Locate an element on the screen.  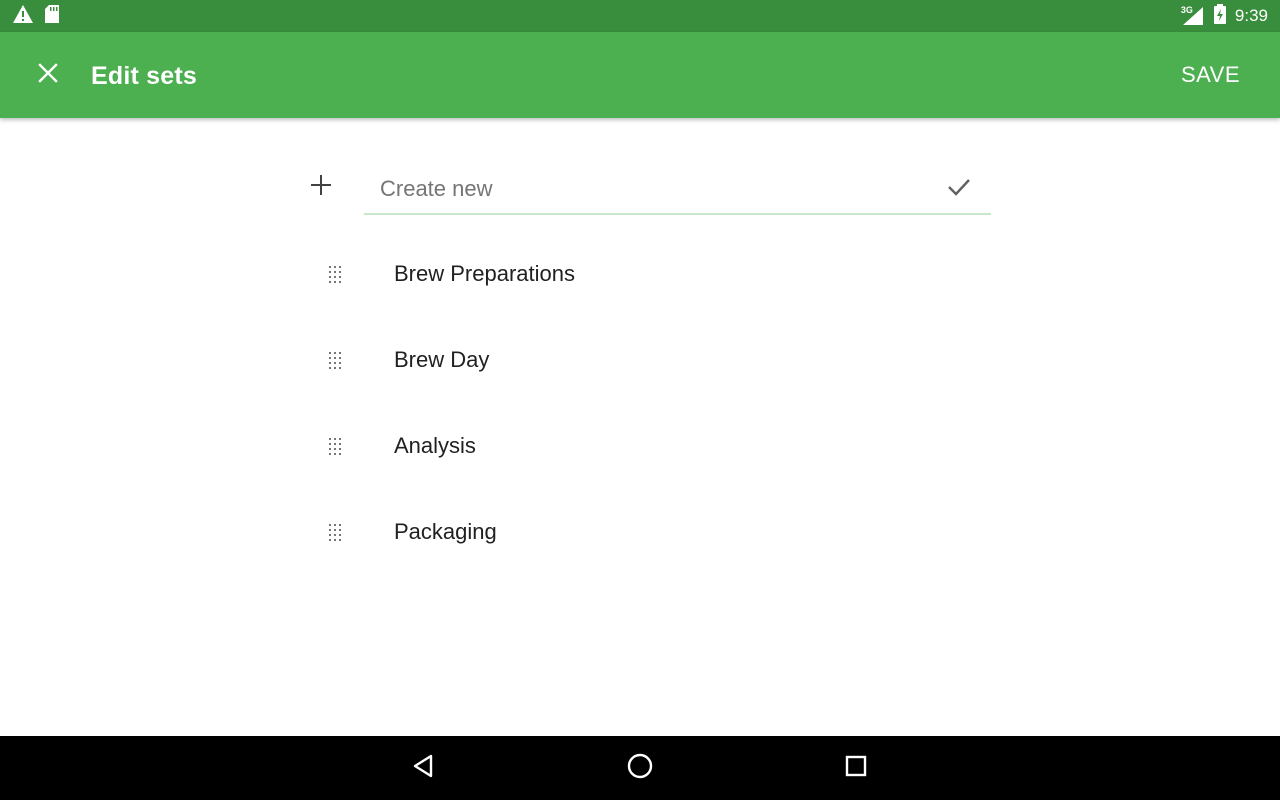
list-item: Brew Day is located at coordinates (650, 360).